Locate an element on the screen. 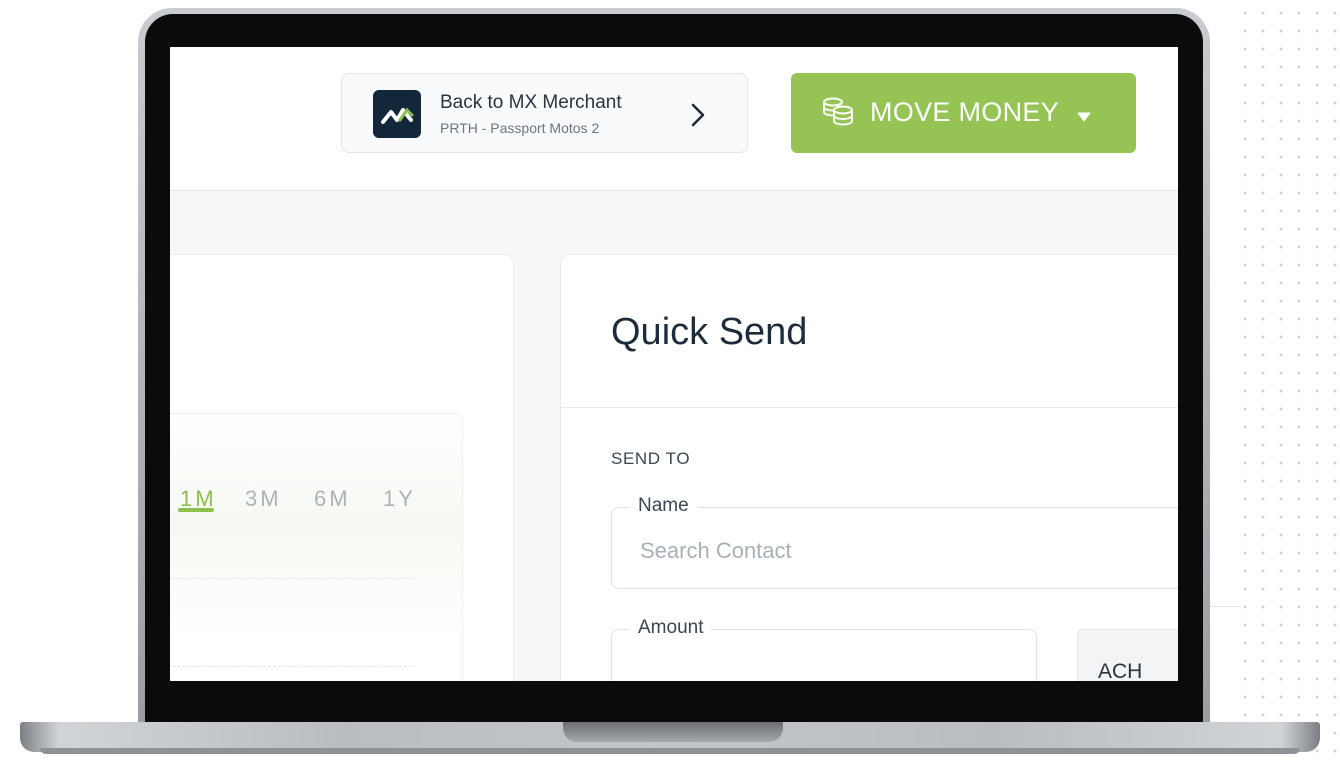  payment-method-select: ACH is located at coordinates (1127, 655).